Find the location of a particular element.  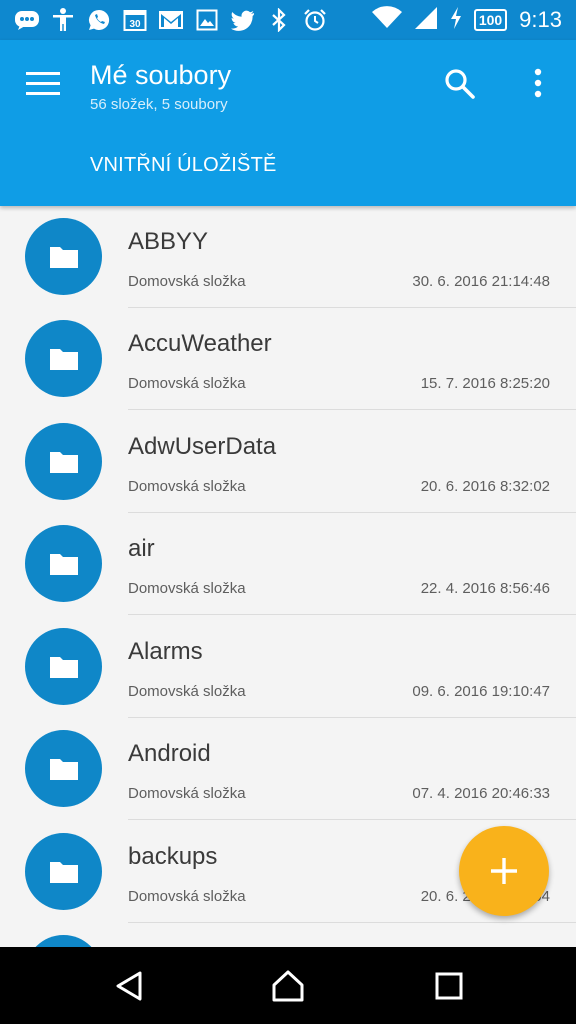

folder-name: backups is located at coordinates (173, 856).